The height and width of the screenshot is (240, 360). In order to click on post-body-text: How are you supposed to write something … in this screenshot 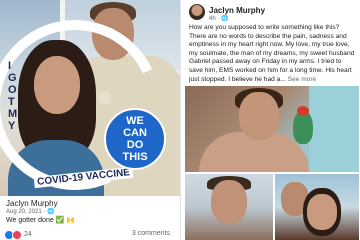, I will do `click(272, 53)`.